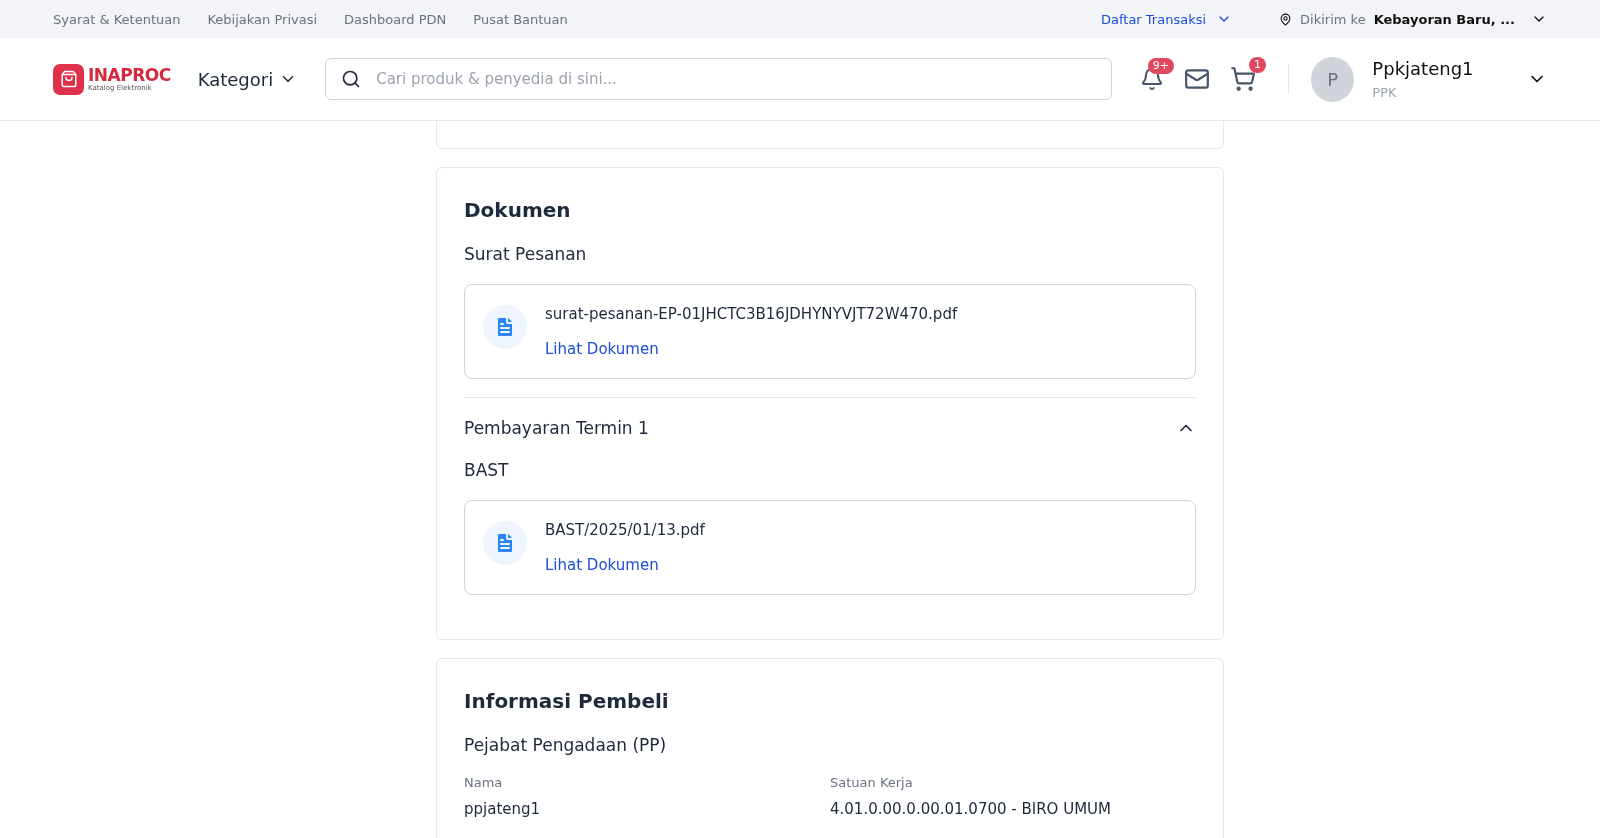 This screenshot has width=1600, height=838. I want to click on field-value: ppjateng1, so click(503, 809).